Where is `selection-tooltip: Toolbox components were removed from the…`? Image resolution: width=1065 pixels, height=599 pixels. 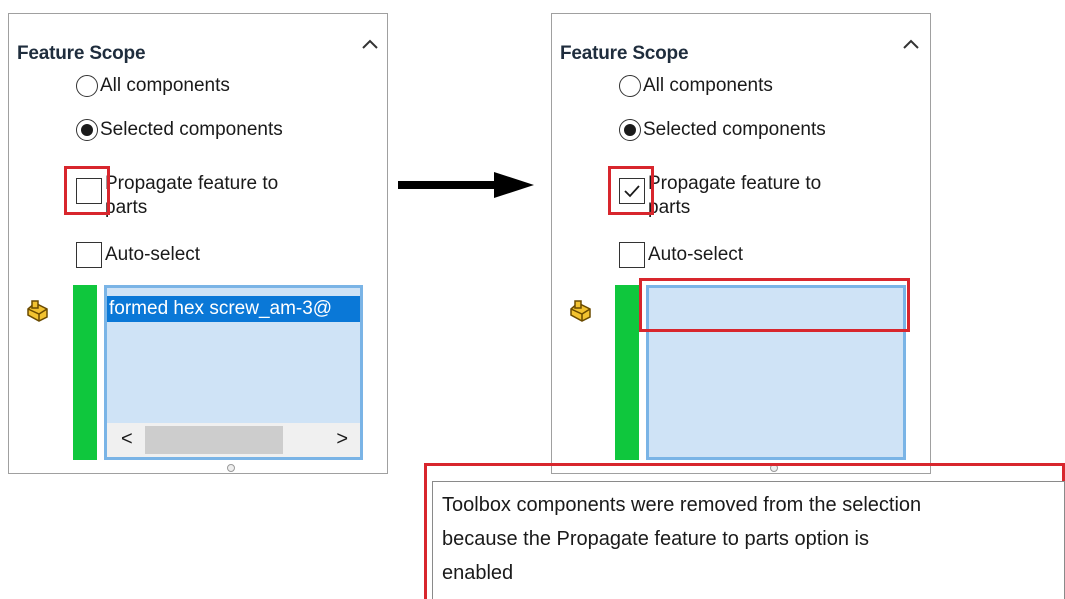 selection-tooltip: Toolbox components were removed from the… is located at coordinates (748, 540).